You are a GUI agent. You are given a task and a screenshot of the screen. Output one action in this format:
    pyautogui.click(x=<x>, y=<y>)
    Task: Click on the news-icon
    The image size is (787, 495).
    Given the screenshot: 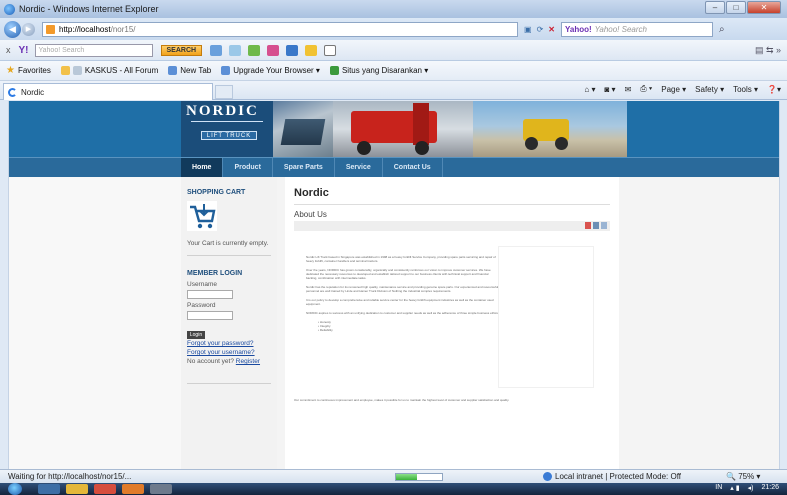 What is the action you would take?
    pyautogui.click(x=273, y=50)
    